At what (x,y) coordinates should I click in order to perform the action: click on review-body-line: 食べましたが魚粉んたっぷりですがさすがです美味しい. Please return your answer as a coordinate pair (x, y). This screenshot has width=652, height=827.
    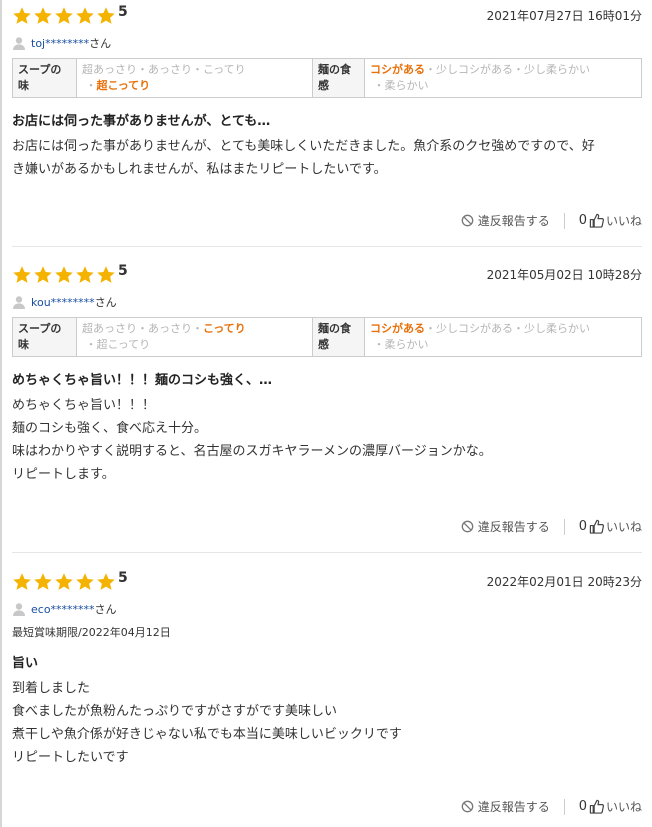
    Looking at the image, I should click on (175, 711).